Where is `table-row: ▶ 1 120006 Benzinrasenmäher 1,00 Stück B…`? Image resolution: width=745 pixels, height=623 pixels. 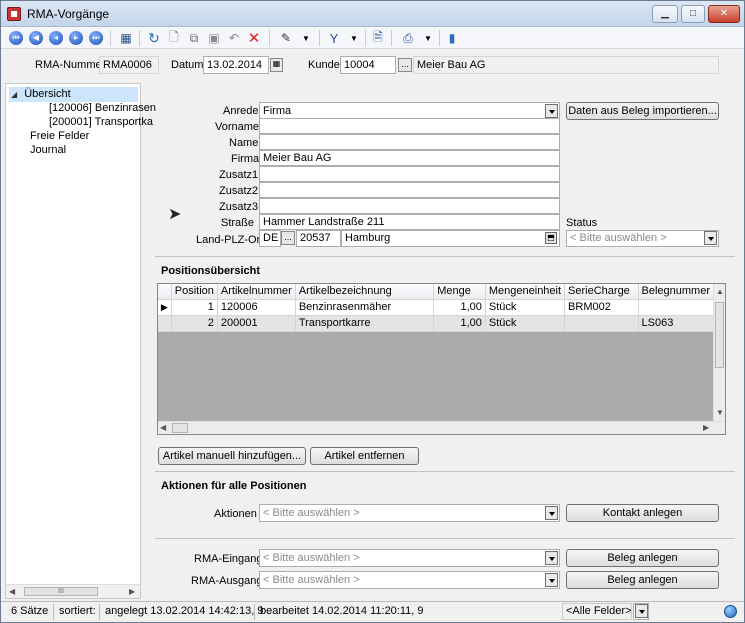 table-row: ▶ 1 120006 Benzinrasenmäher 1,00 Stück B… is located at coordinates (436, 307).